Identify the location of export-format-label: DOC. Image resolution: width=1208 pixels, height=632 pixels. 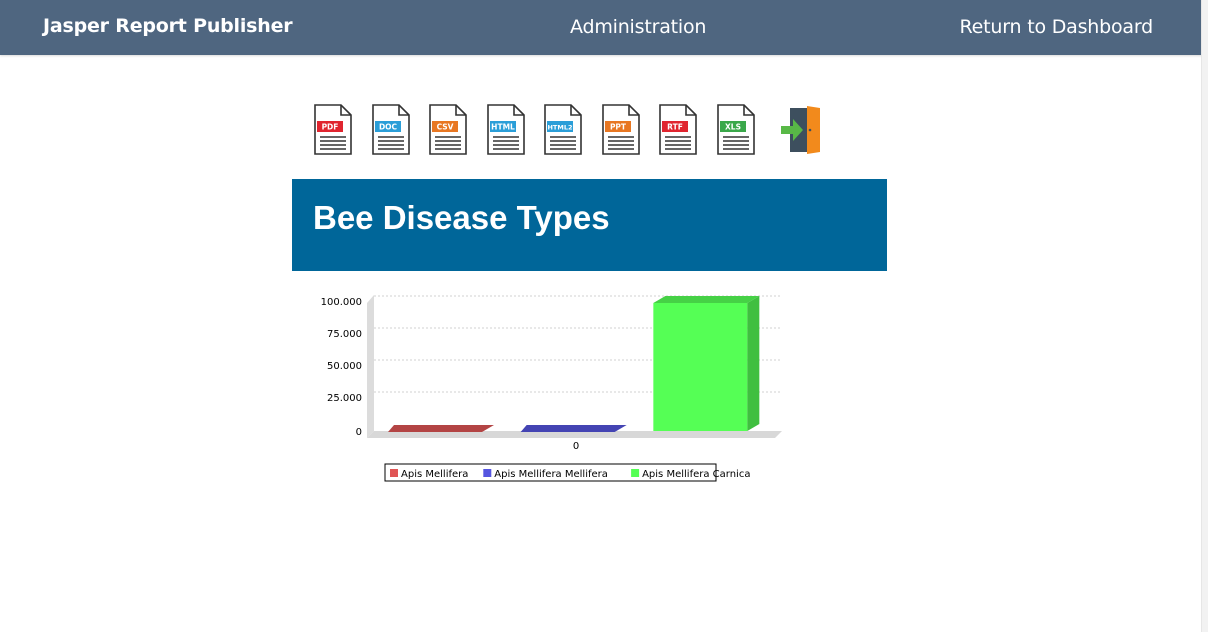
(388, 127).